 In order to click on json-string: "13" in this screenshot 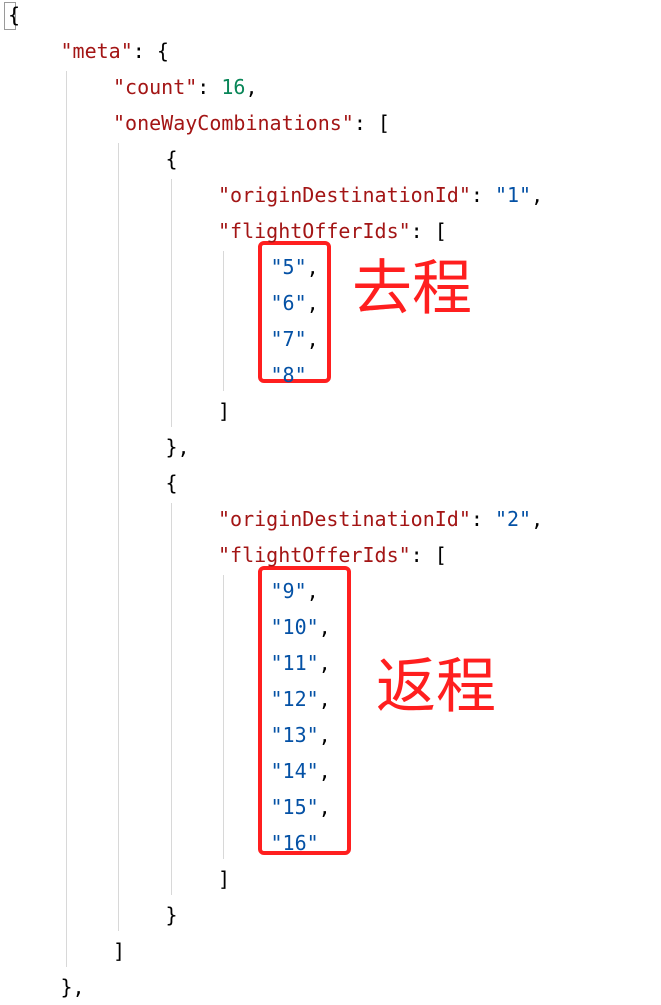, I will do `click(294, 735)`.